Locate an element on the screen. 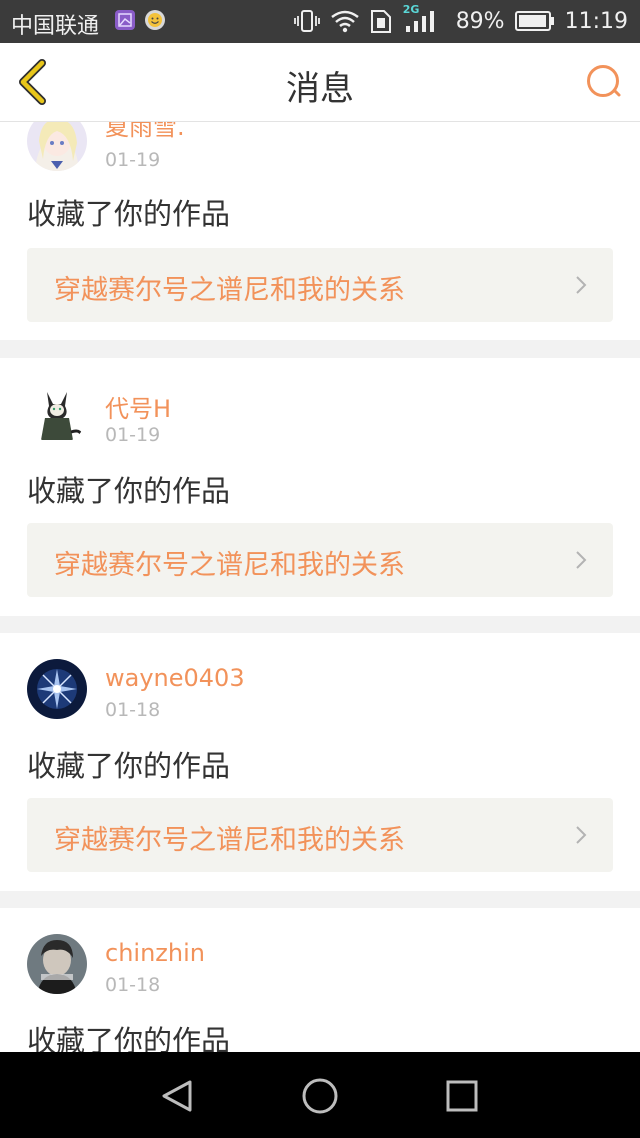 The width and height of the screenshot is (640, 1138). gallery-app-icon is located at coordinates (125, 20).